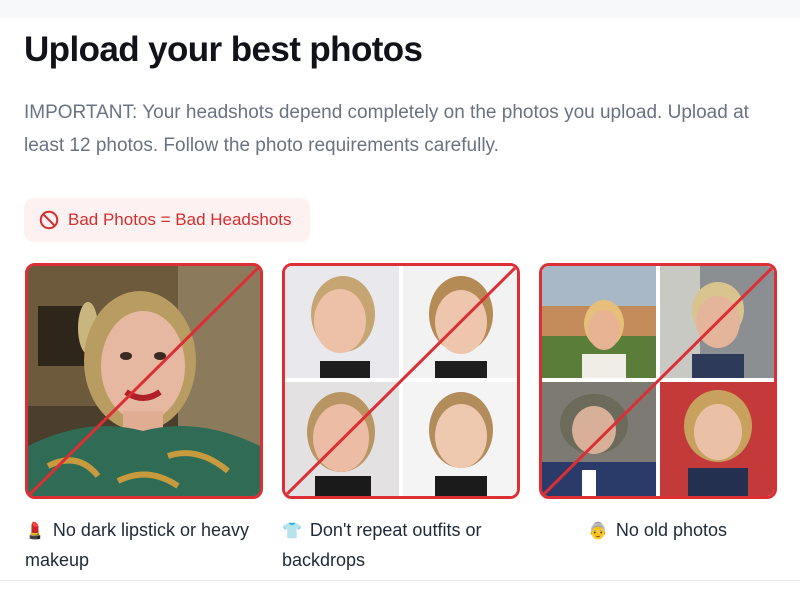  Describe the element at coordinates (382, 545) in the screenshot. I see `caption-text: Don't repeat outfits or backdrops` at that location.